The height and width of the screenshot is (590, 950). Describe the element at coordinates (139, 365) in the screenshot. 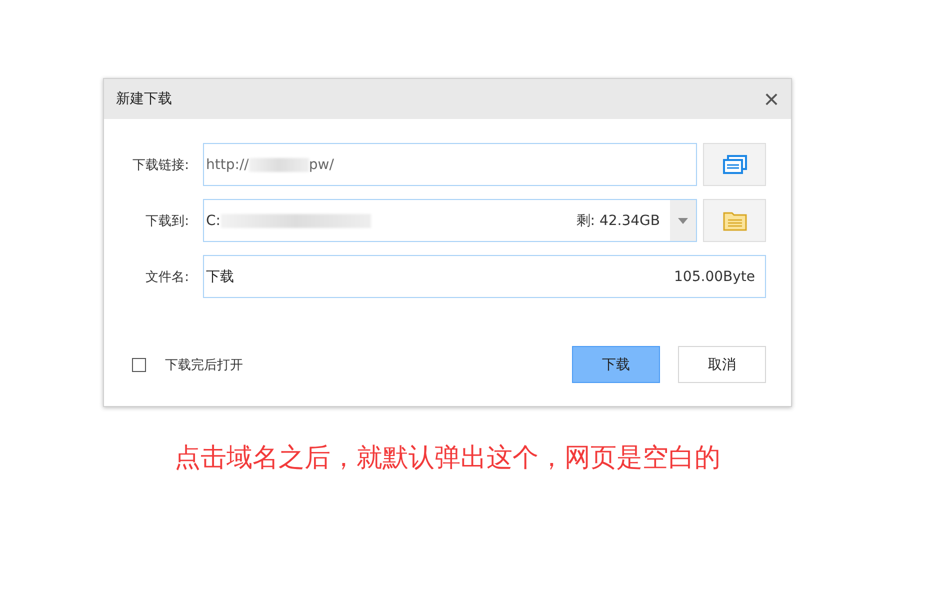

I see `checkbox` at that location.